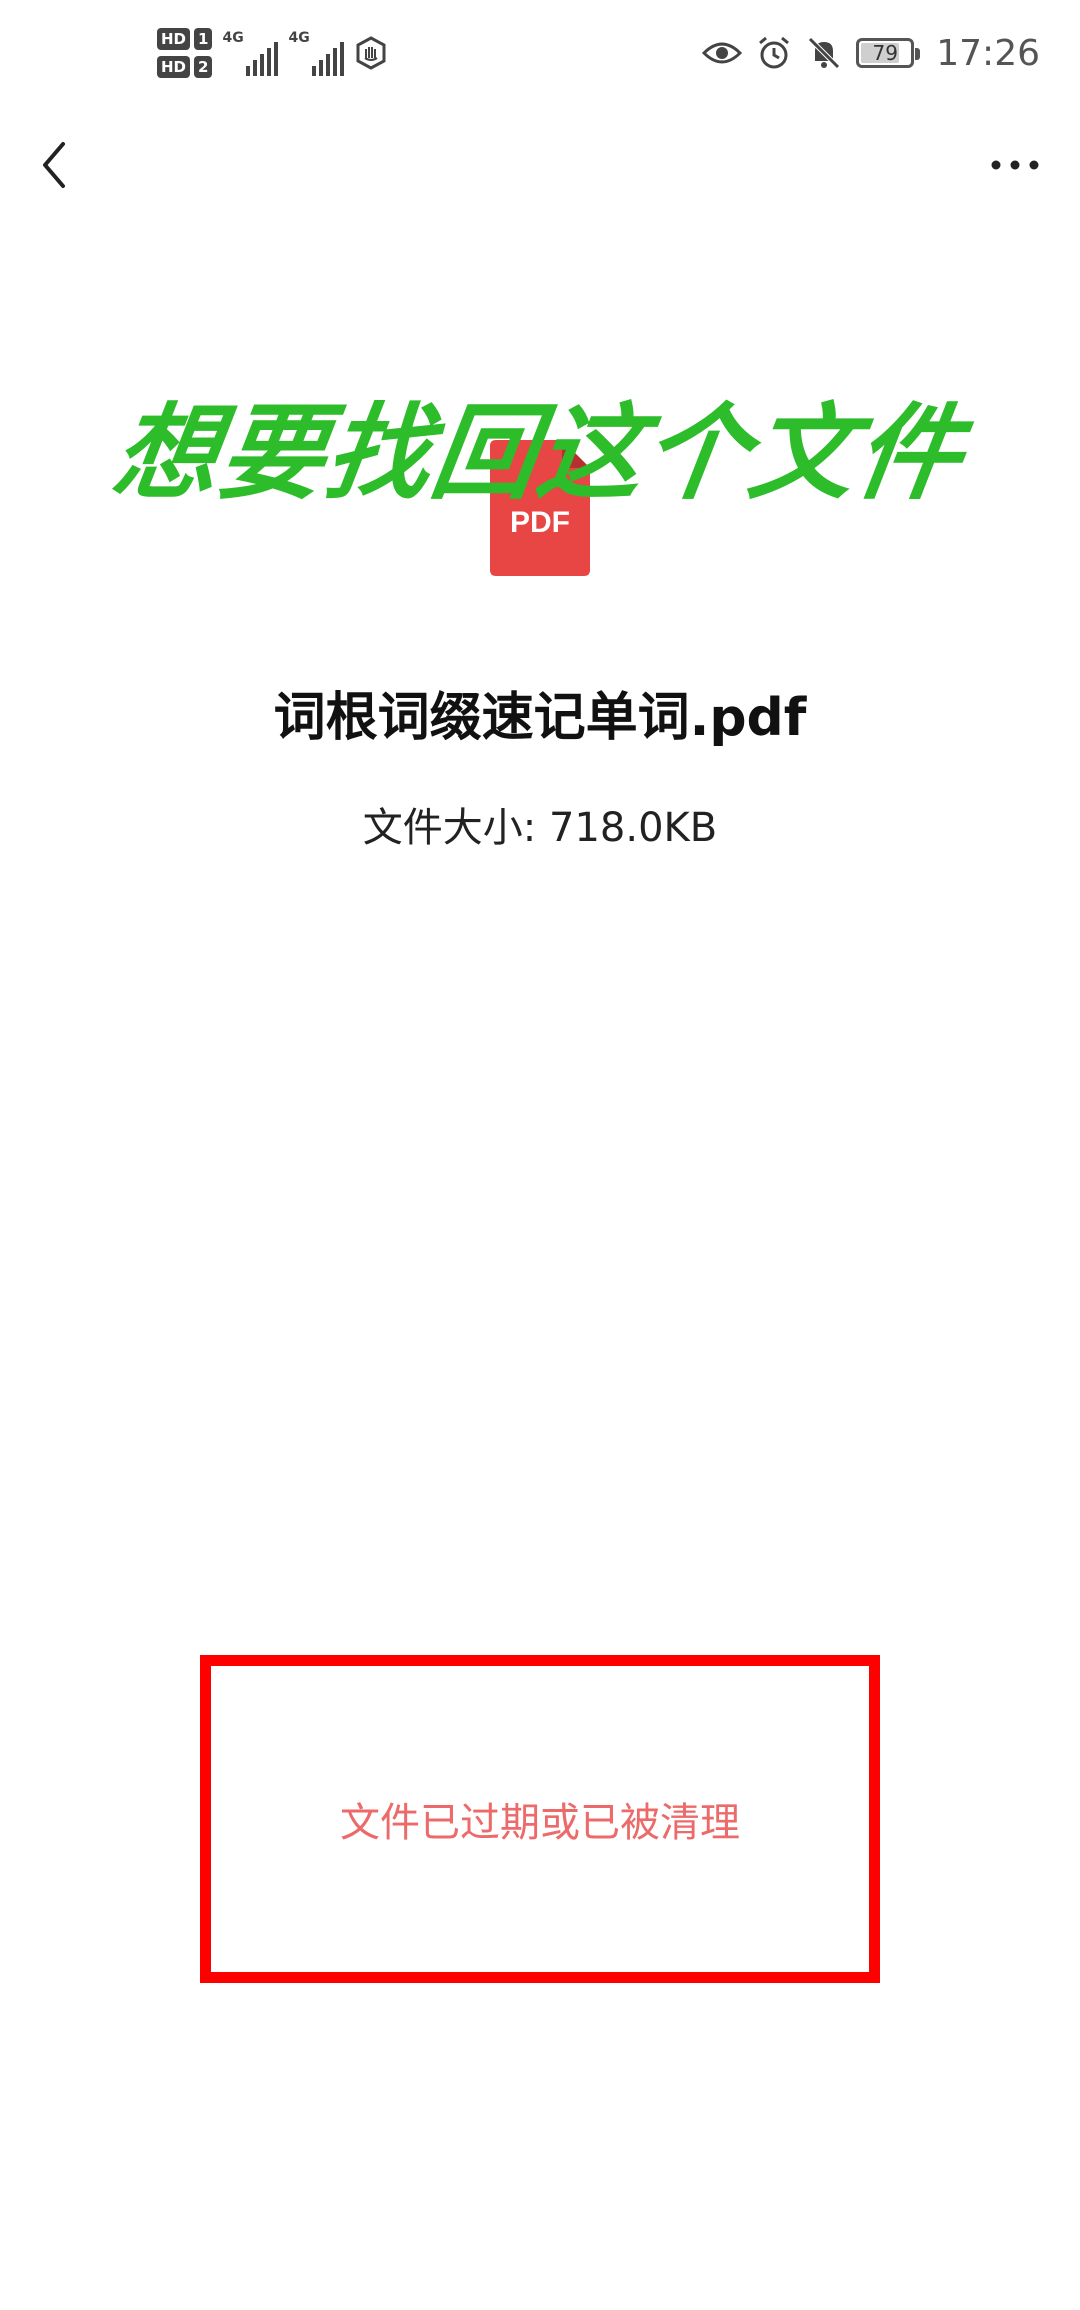 This screenshot has height=2310, width=1080. What do you see at coordinates (774, 53) in the screenshot?
I see `alarm-icon` at bounding box center [774, 53].